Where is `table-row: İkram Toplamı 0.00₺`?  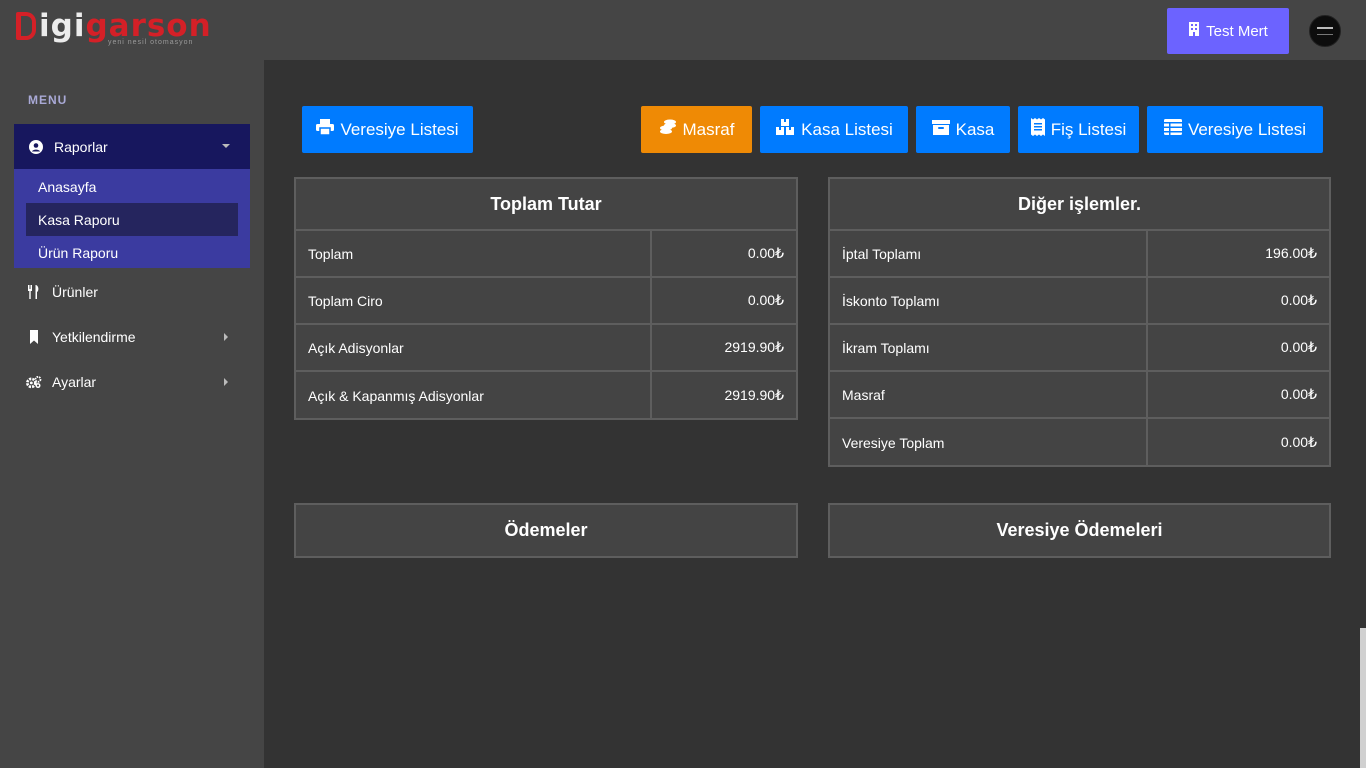
table-row: İkram Toplamı 0.00₺ is located at coordinates (1079, 348).